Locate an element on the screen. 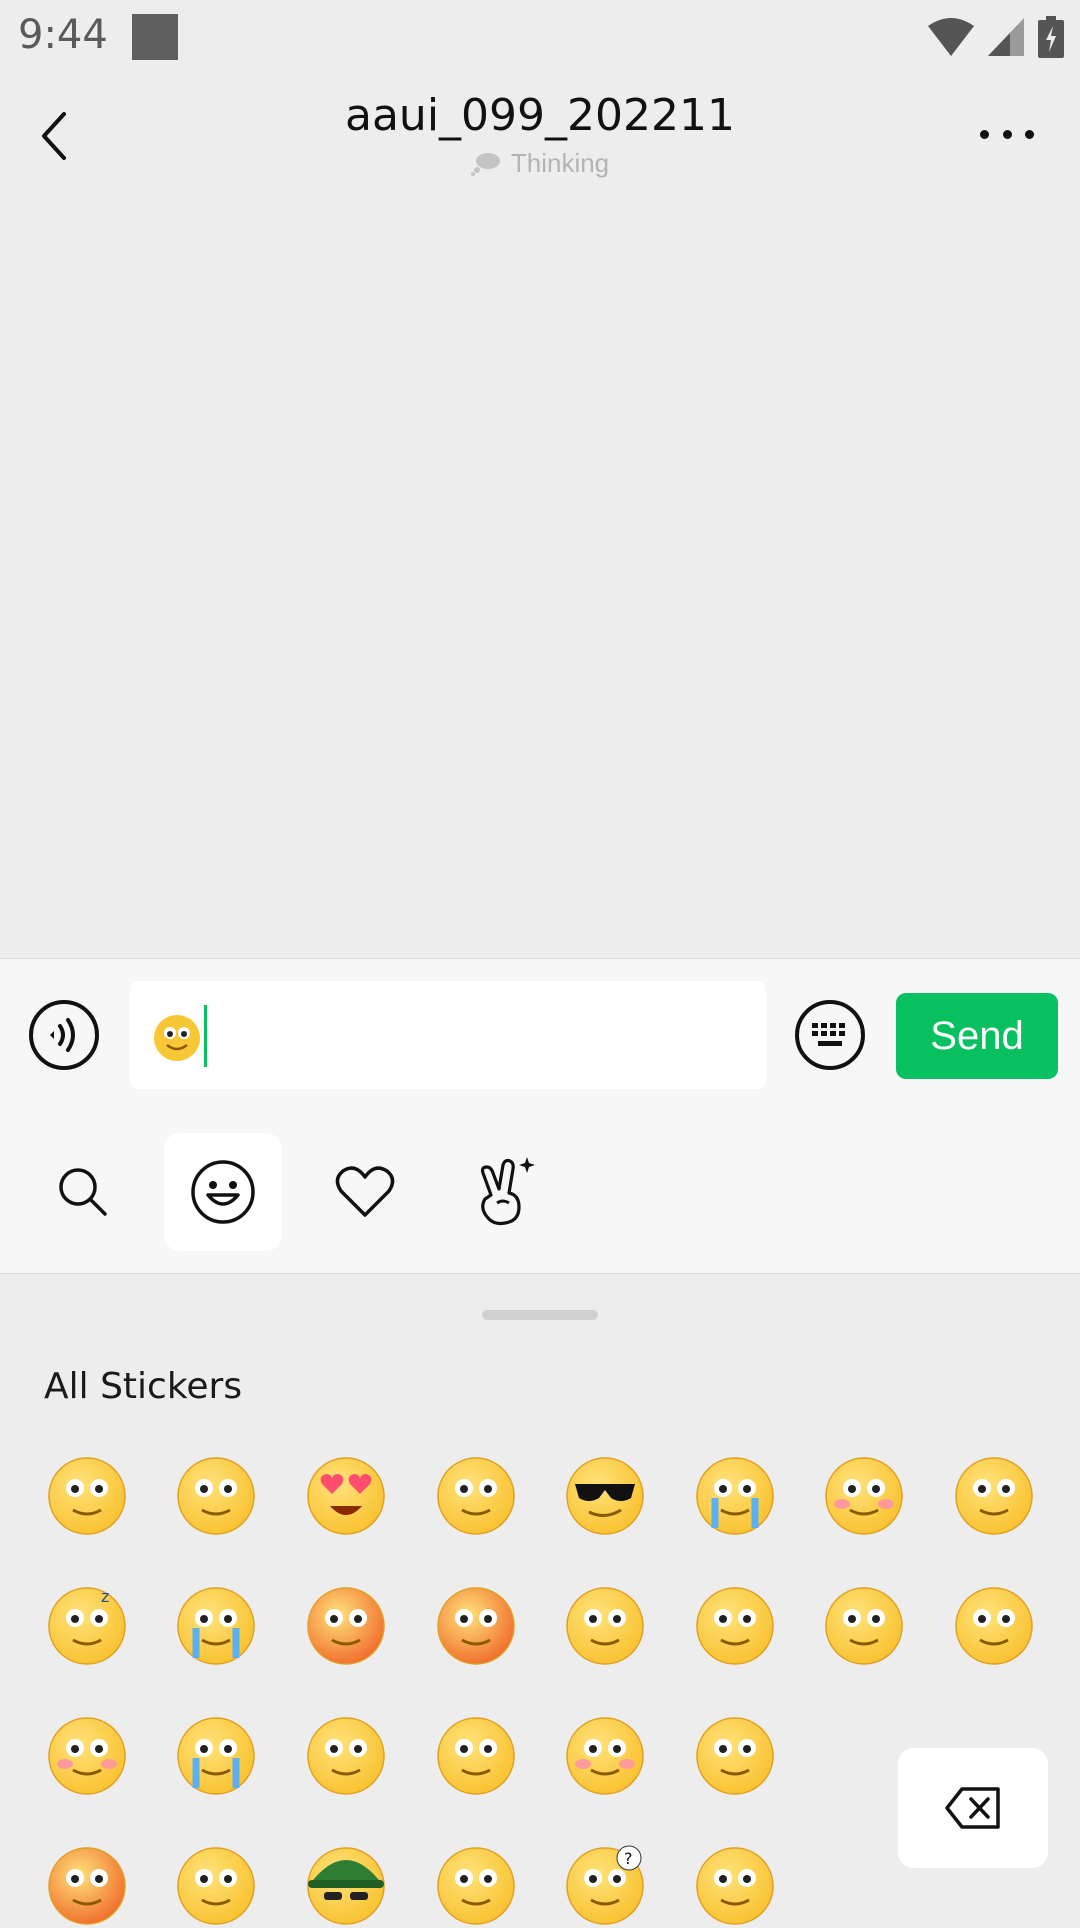 This screenshot has width=1080, height=1928. awkward-sticker-icon is located at coordinates (216, 1496).